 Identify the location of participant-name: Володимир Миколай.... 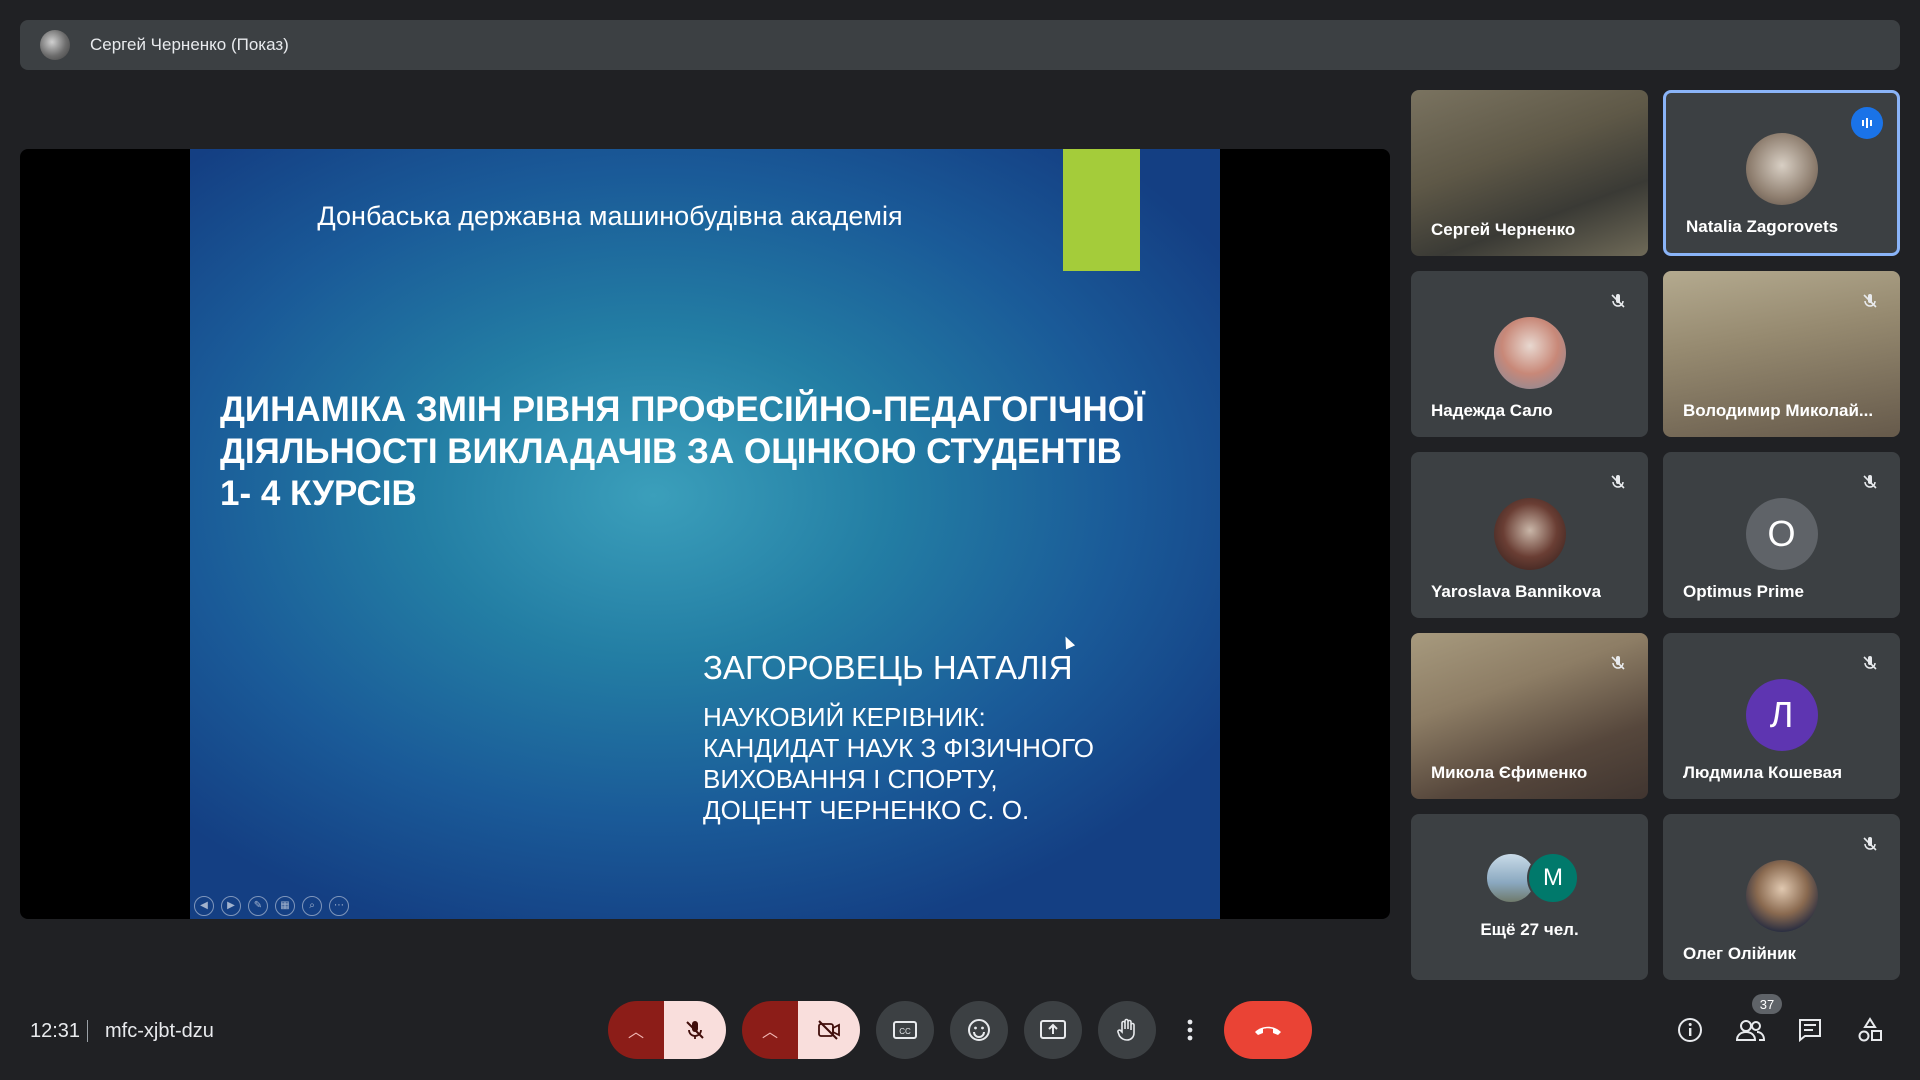
(1778, 410).